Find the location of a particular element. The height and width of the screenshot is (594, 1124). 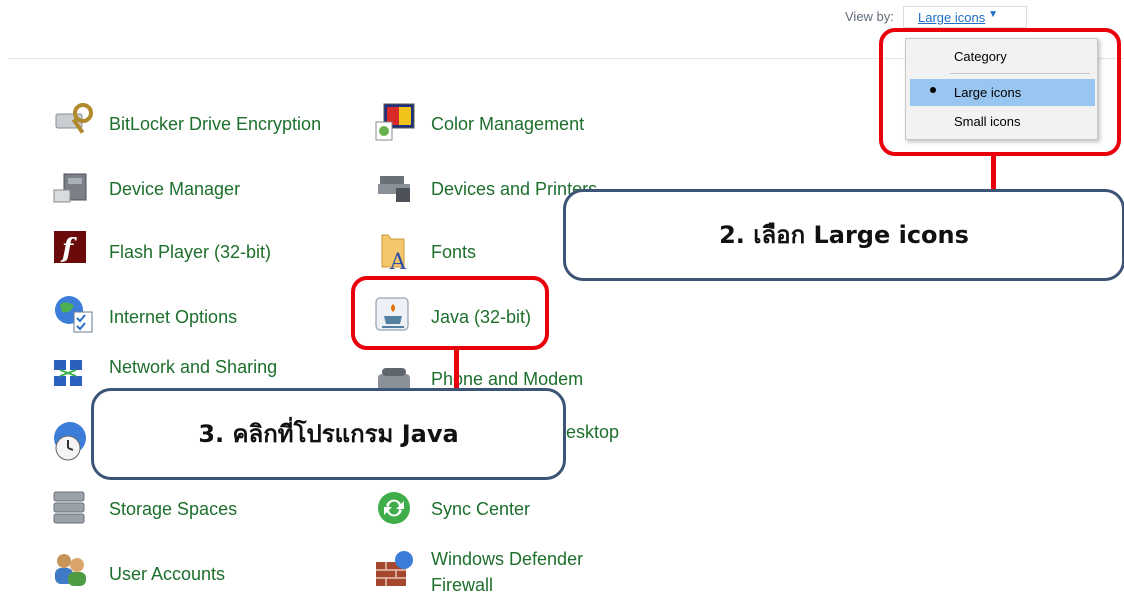

cp-label-bitlocker: BitLocker Drive Encryption is located at coordinates (215, 124).